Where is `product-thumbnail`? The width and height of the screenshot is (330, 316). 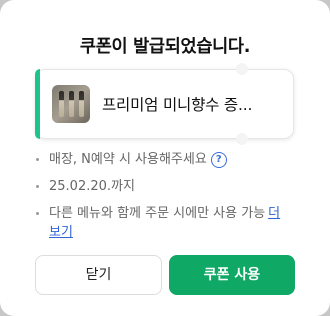 product-thumbnail is located at coordinates (71, 104).